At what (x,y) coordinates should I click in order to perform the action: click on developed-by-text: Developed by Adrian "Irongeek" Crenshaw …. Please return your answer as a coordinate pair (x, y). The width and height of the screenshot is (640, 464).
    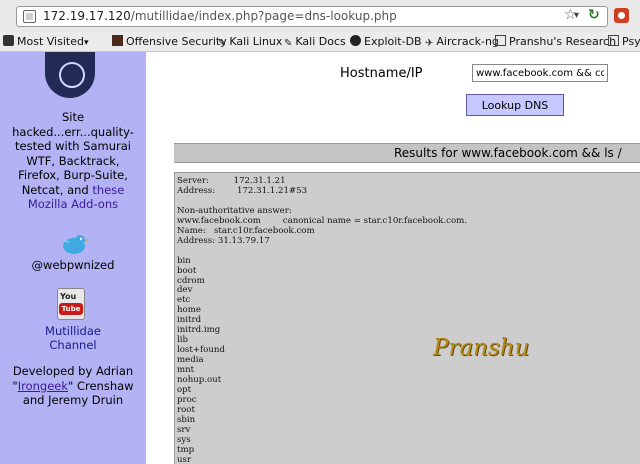
    Looking at the image, I should click on (73, 385).